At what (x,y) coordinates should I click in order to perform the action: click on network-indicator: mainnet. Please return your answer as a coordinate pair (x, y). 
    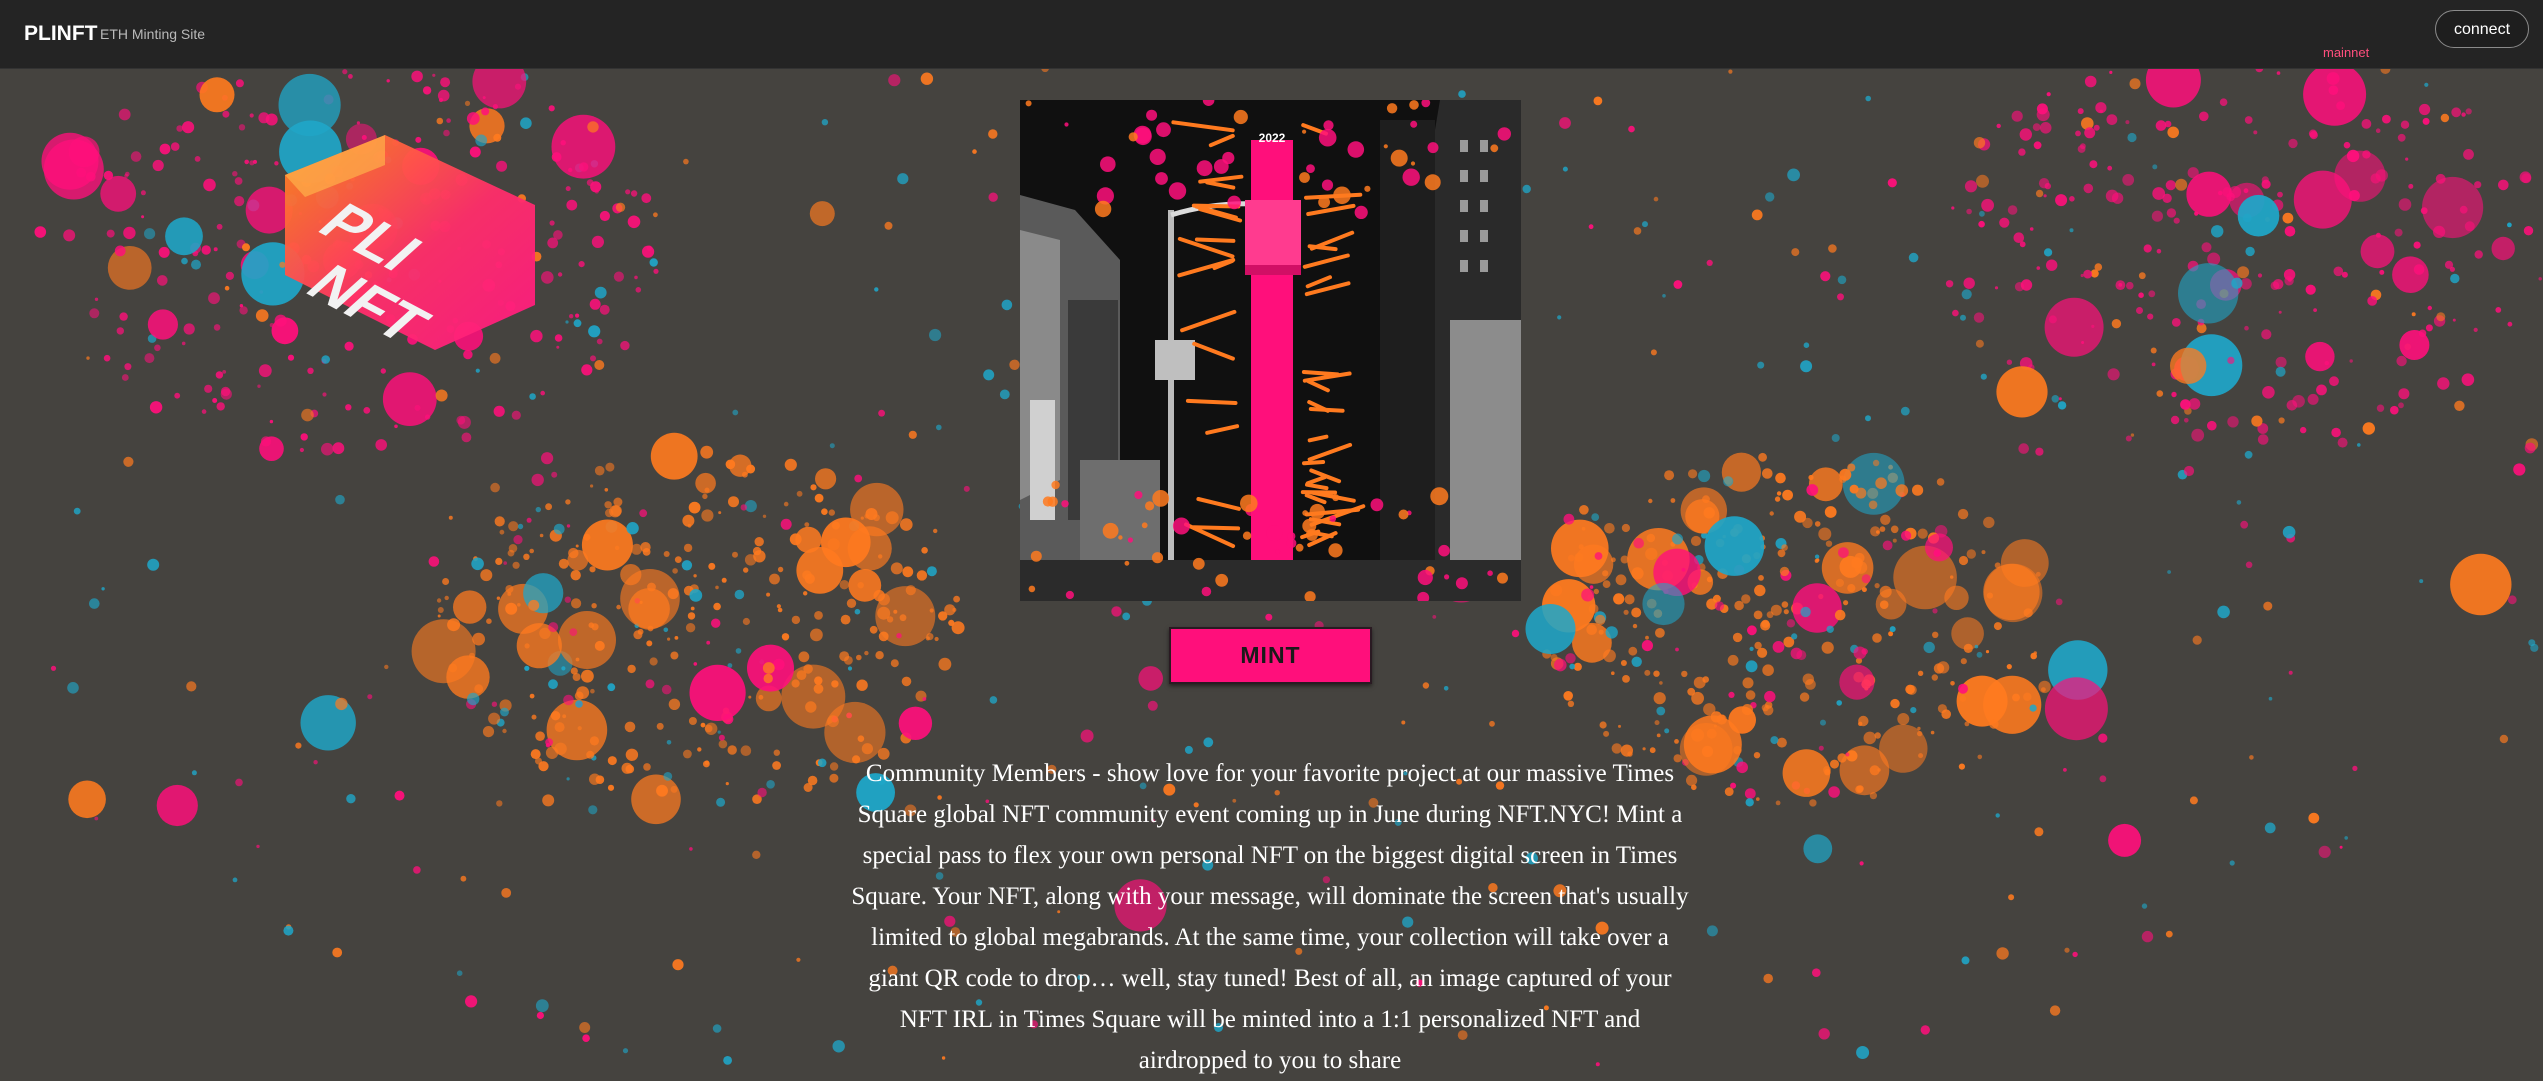
    Looking at the image, I should click on (2346, 52).